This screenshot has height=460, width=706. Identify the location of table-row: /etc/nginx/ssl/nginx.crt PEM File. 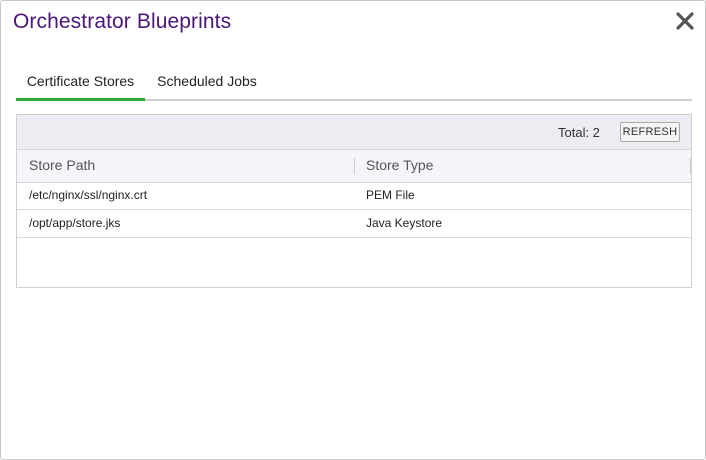
(354, 196).